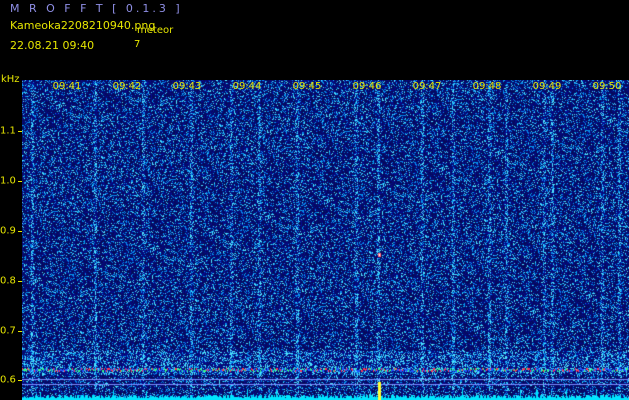  I want to click on time-label: 09:43, so click(187, 86).